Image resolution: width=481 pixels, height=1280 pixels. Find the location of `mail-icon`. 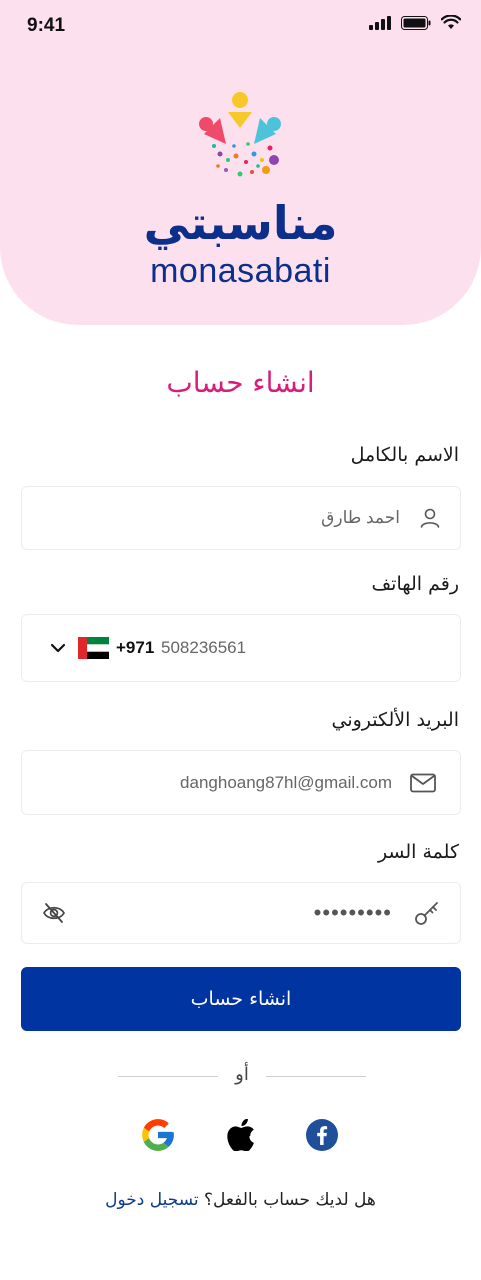

mail-icon is located at coordinates (423, 782).